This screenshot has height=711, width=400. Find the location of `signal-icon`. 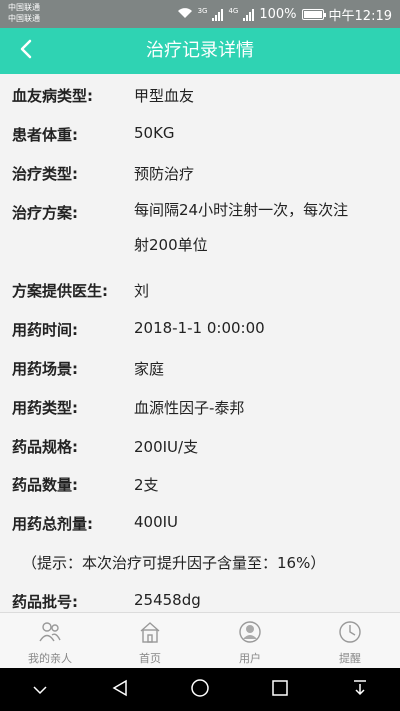

signal-icon is located at coordinates (218, 14).